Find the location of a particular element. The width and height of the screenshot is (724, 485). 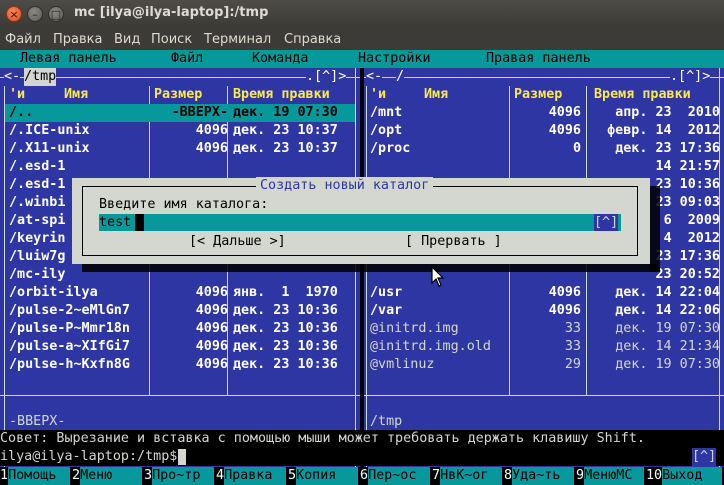

file-row: /.X11-unix 4096 дек. 23 10:37 is located at coordinates (180, 149).